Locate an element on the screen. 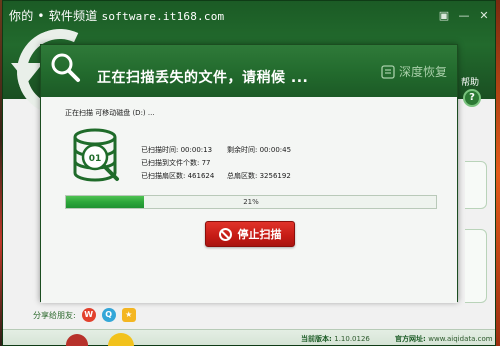 This screenshot has height=346, width=500. site-info: 官方网址: www.aiqidata.com is located at coordinates (444, 339).